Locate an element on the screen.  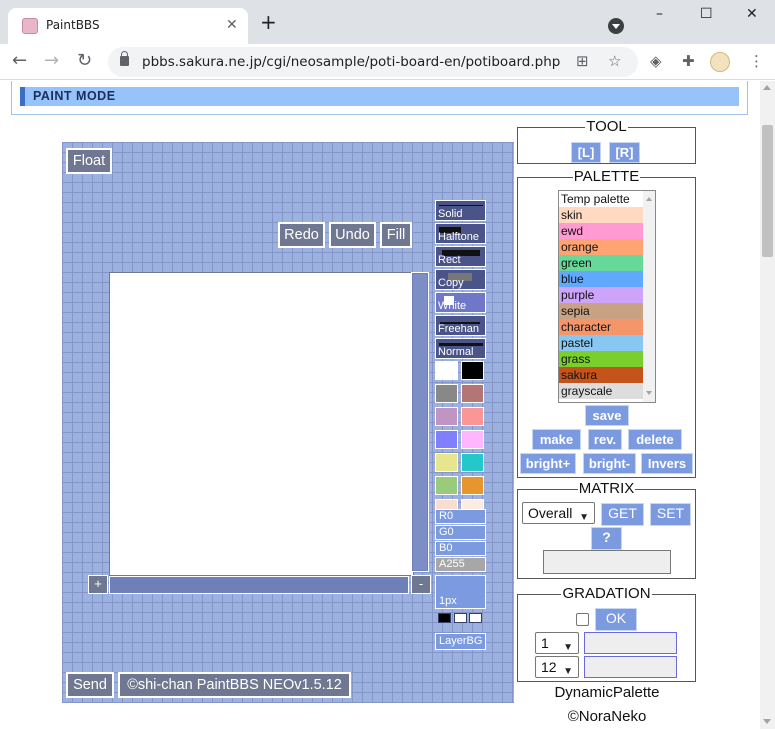
palette-list-item: orange is located at coordinates (601, 247).